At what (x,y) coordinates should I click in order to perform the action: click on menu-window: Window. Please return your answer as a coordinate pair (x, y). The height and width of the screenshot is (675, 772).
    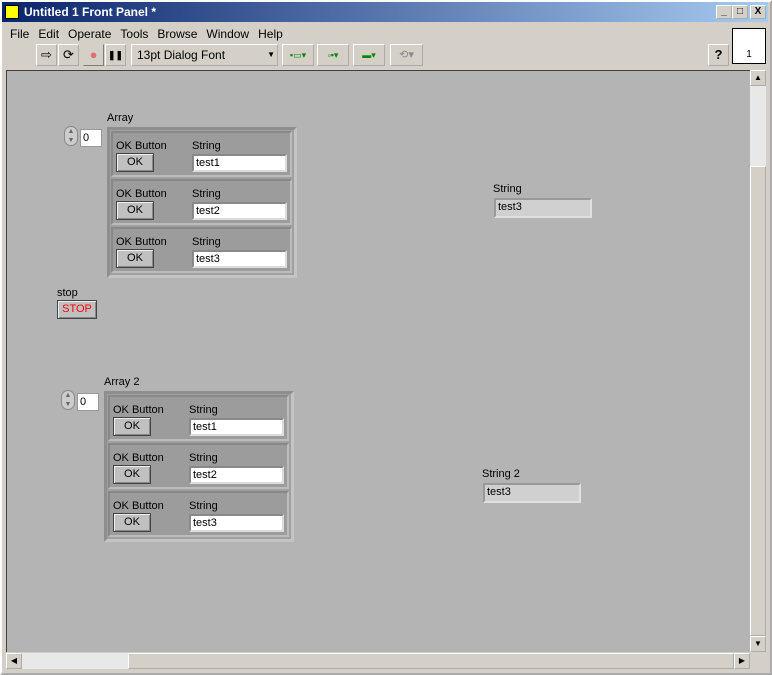
    Looking at the image, I should click on (227, 34).